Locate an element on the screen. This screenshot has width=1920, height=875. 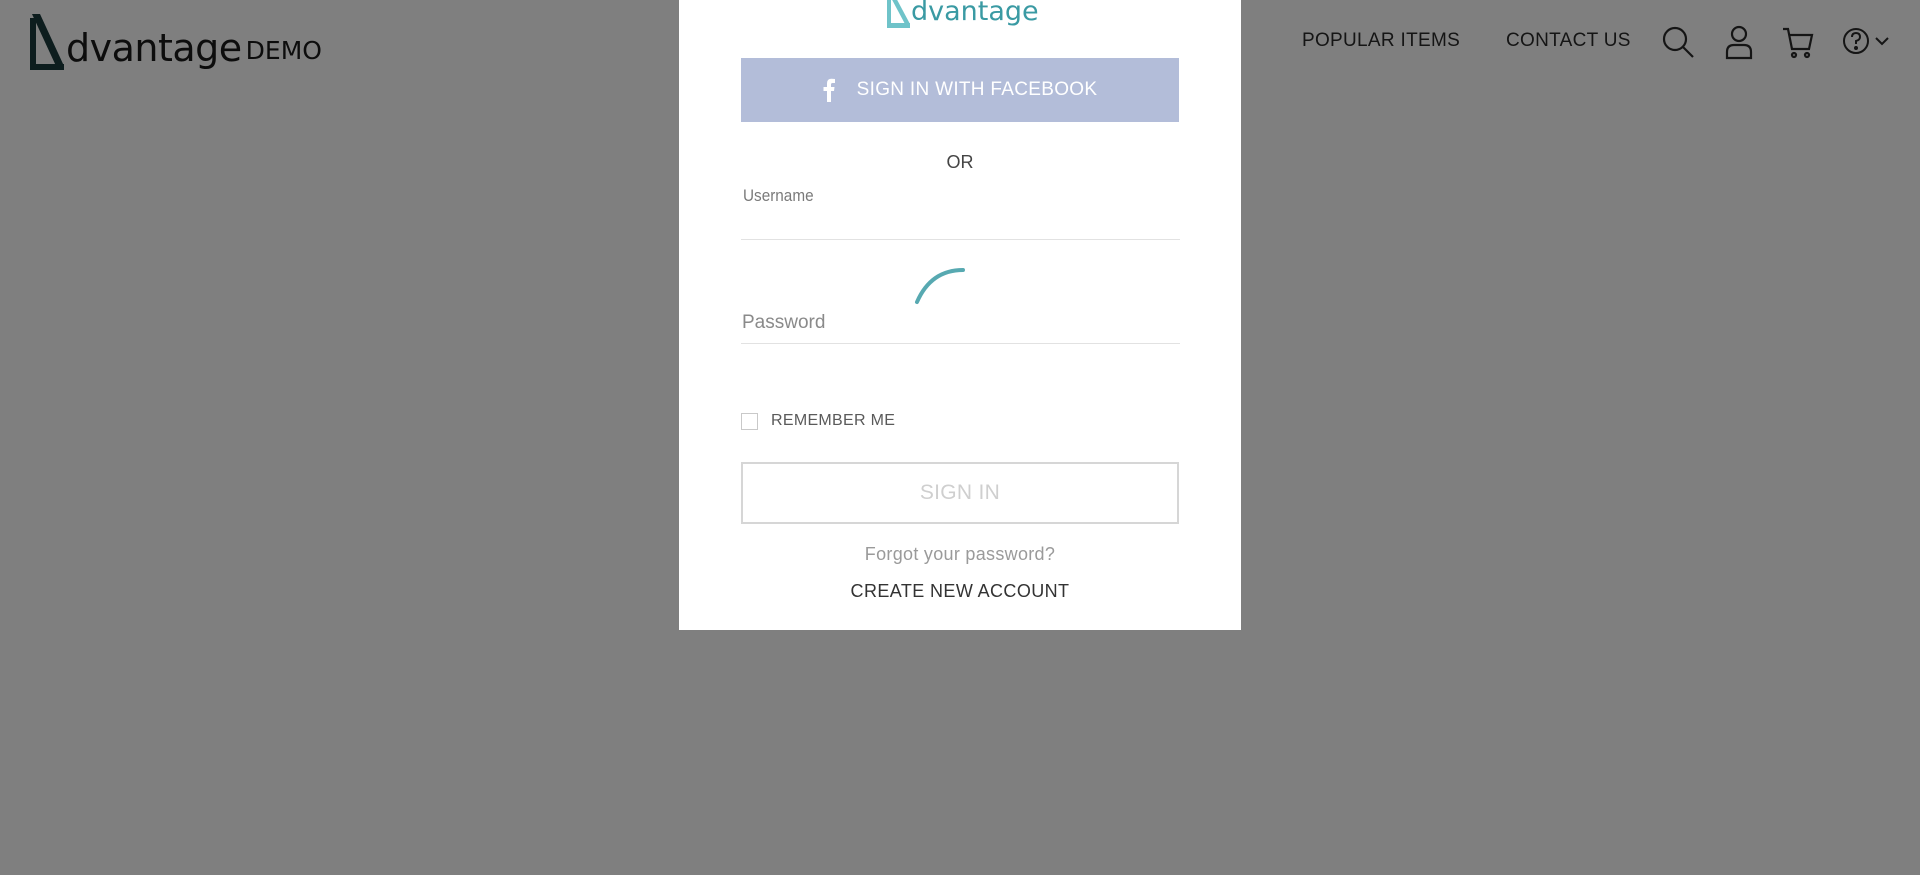
modal-logo-word: dvantage is located at coordinates (975, 13).